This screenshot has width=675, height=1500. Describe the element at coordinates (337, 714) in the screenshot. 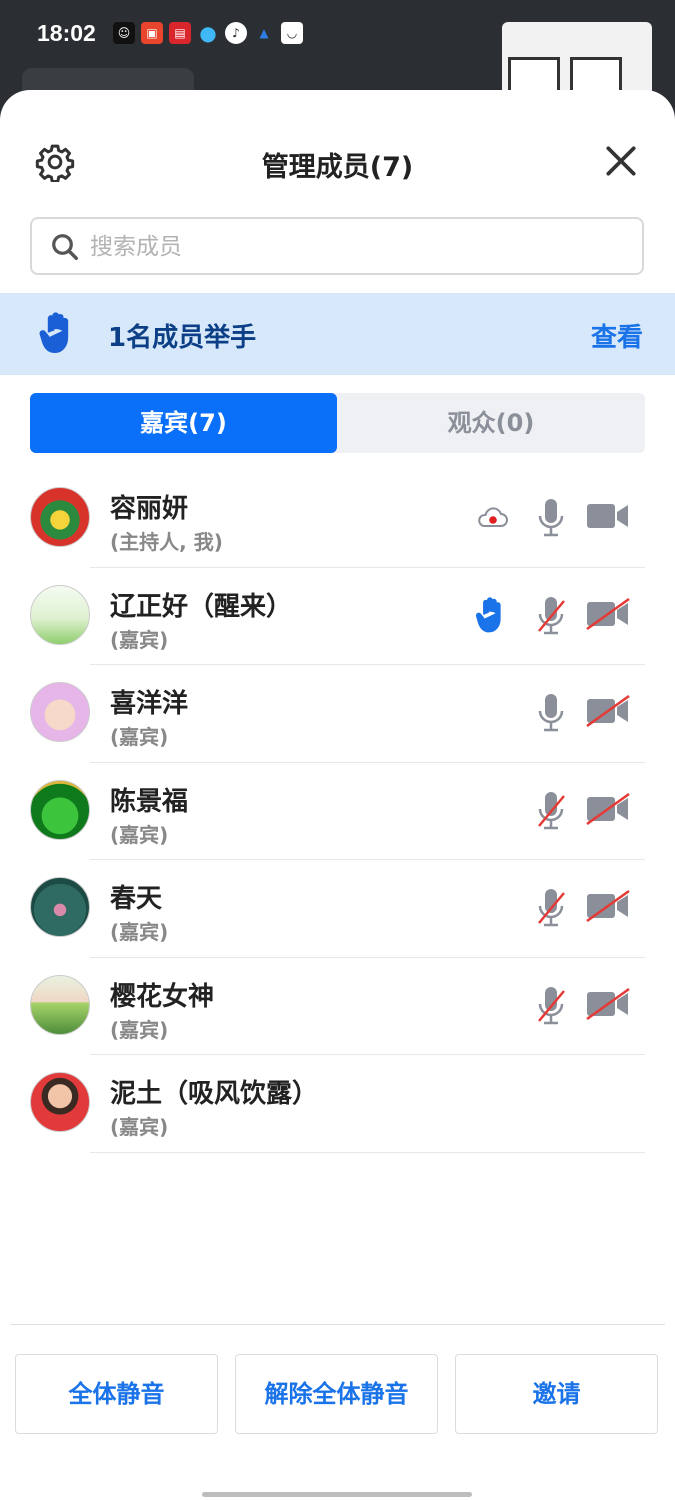

I see `member-row: 喜洋洋 (嘉宾)` at that location.